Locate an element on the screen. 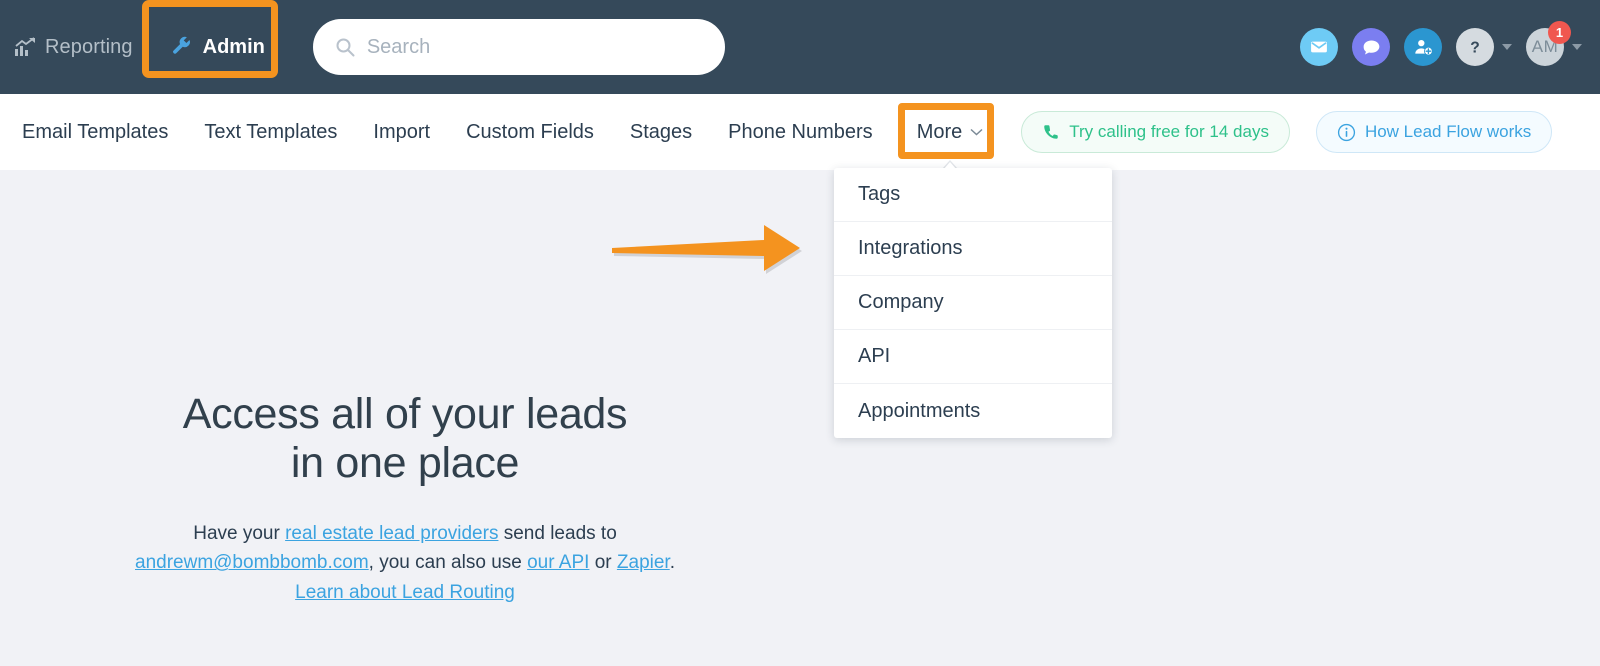 The width and height of the screenshot is (1600, 666). try-calling-button: Try calling free for 14 days is located at coordinates (1155, 132).